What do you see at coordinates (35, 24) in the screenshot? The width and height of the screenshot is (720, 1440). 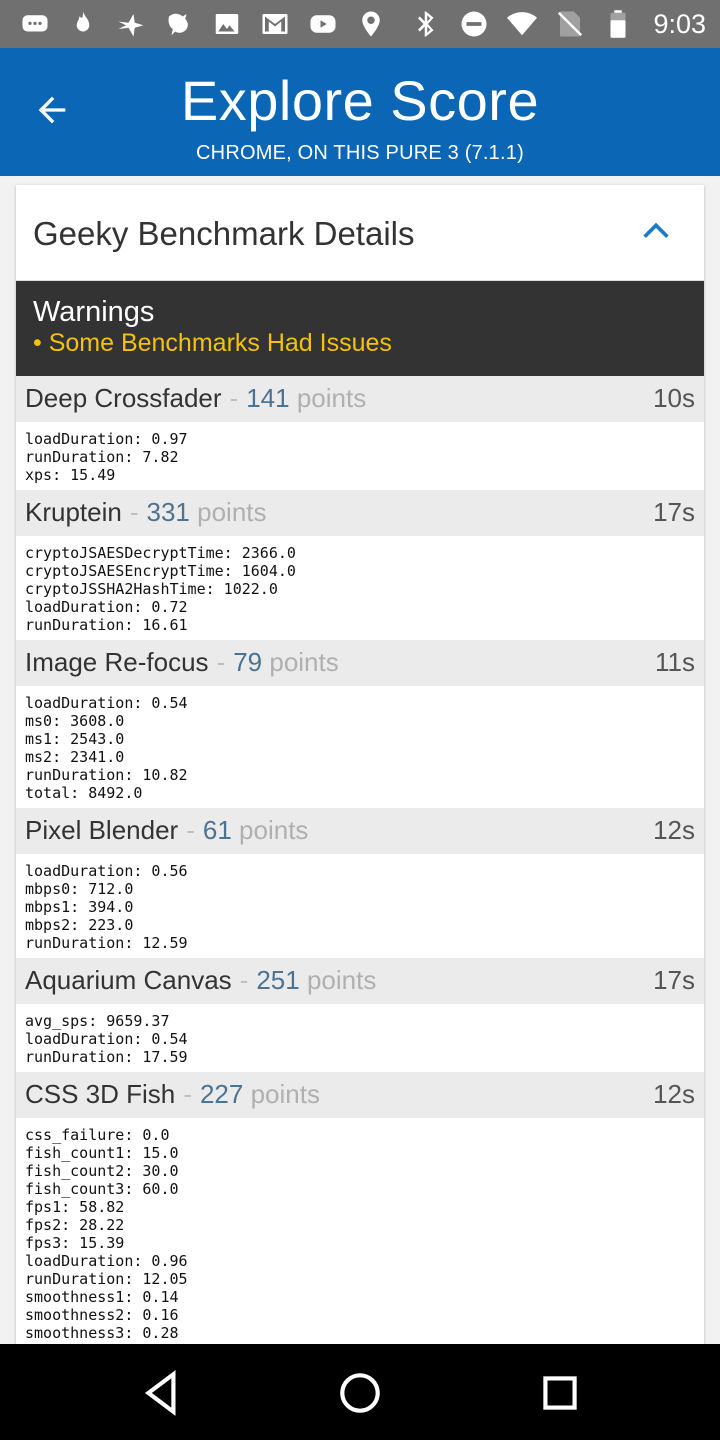 I see `messages-icon` at bounding box center [35, 24].